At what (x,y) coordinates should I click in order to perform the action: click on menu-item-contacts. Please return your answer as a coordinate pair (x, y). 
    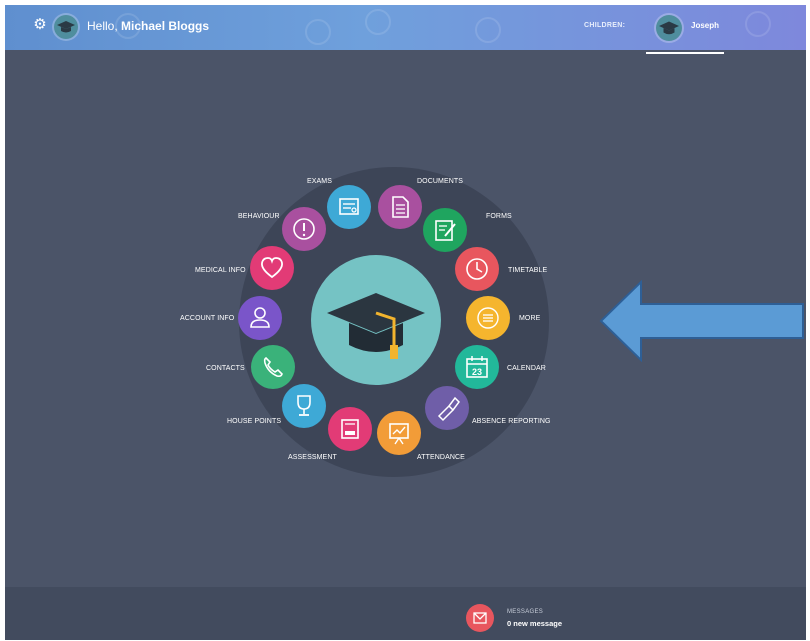
    Looking at the image, I should click on (273, 367).